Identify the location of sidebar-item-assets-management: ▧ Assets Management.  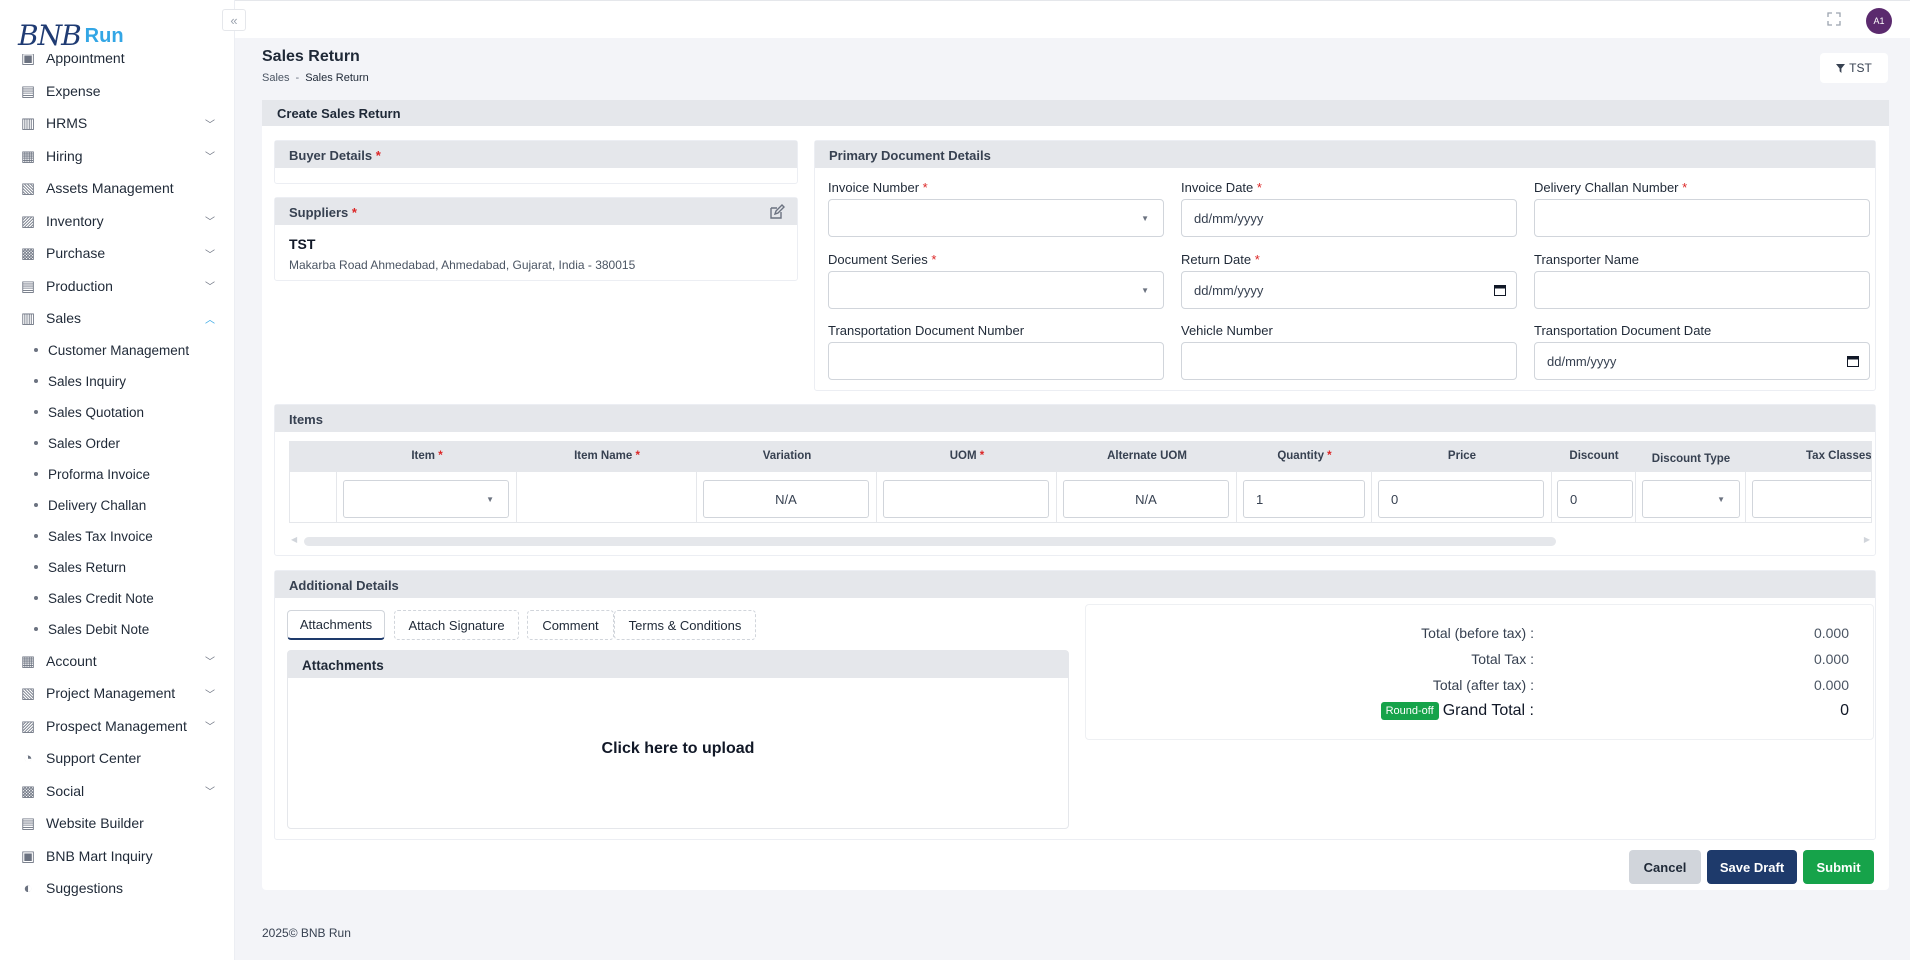
(117, 188).